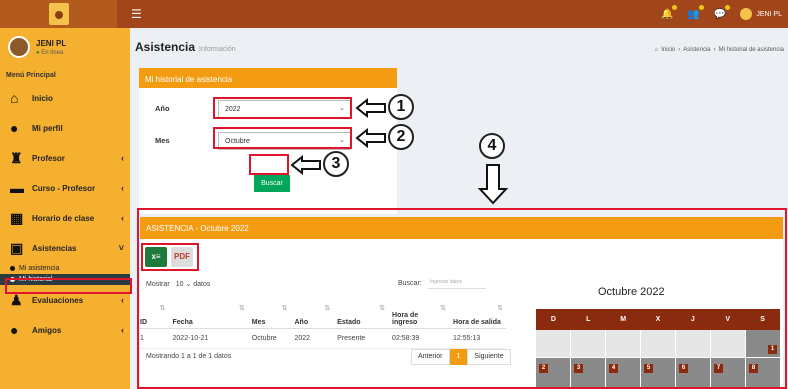  What do you see at coordinates (68, 286) in the screenshot?
I see `annotation-box-sidebar` at bounding box center [68, 286].